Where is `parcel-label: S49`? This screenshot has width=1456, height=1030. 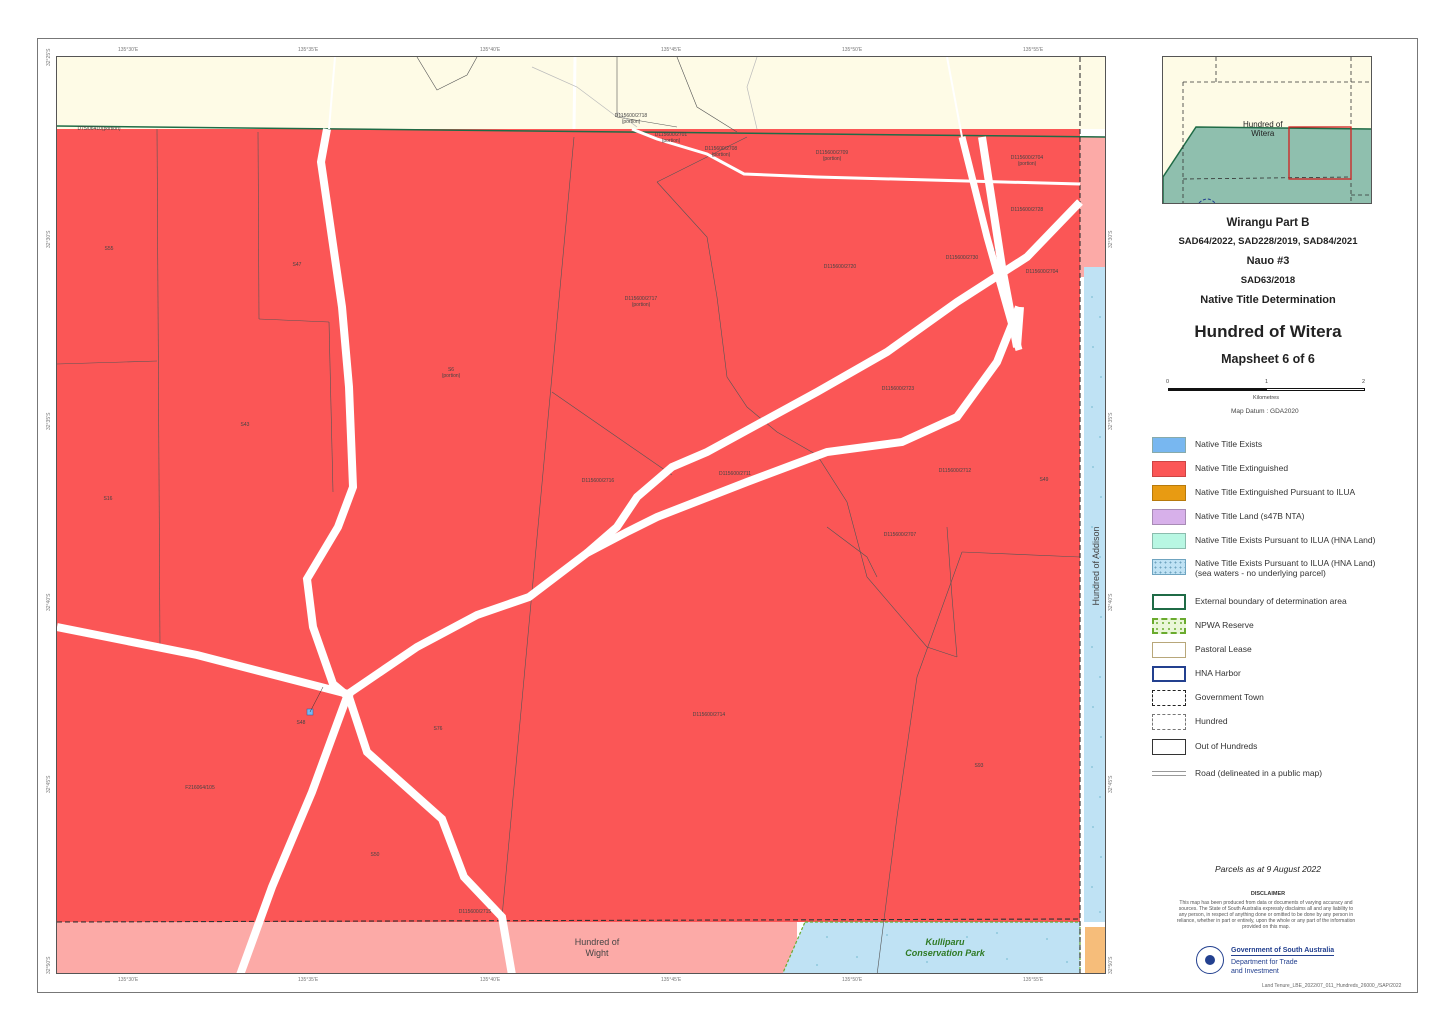
parcel-label: S49 is located at coordinates (1044, 480).